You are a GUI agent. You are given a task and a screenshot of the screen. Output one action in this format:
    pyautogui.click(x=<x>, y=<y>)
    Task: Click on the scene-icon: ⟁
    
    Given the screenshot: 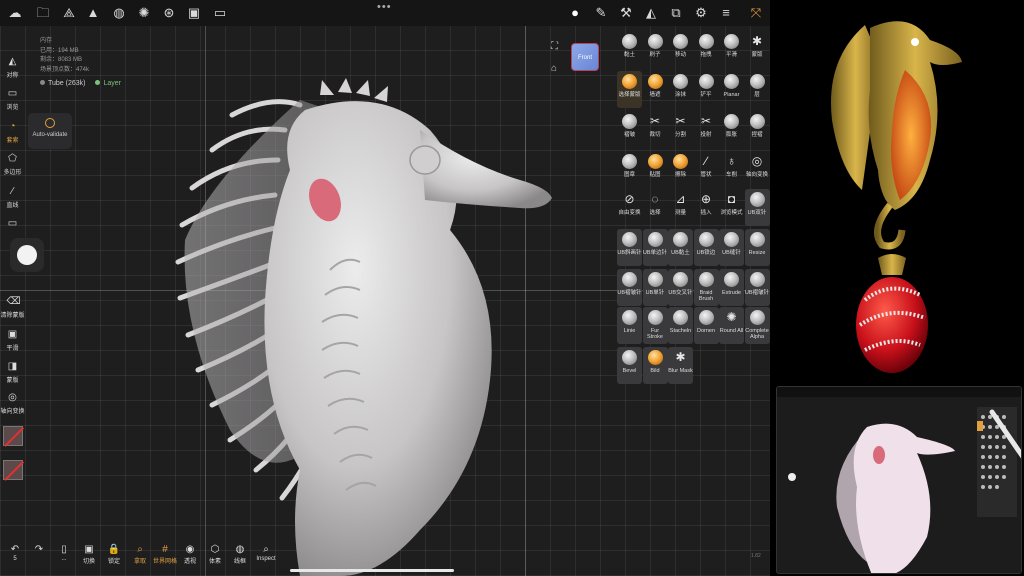 What is the action you would take?
    pyautogui.click(x=69, y=13)
    